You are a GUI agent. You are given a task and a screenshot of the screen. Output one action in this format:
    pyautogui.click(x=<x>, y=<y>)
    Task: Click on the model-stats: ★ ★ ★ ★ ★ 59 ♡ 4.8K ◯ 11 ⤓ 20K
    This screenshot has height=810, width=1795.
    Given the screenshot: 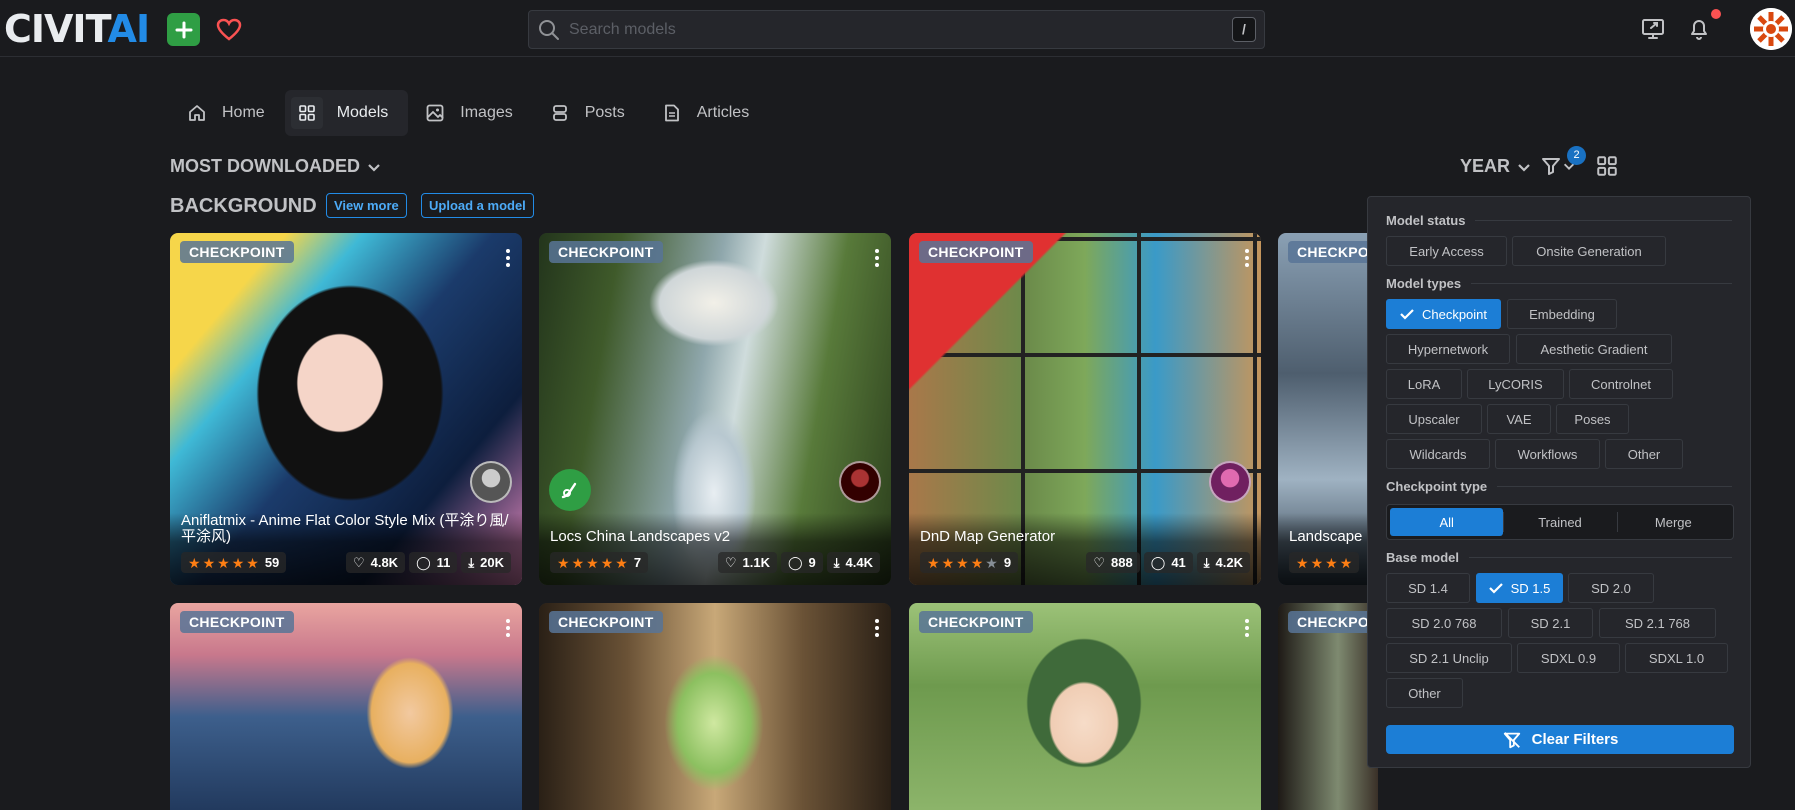 What is the action you would take?
    pyautogui.click(x=346, y=562)
    